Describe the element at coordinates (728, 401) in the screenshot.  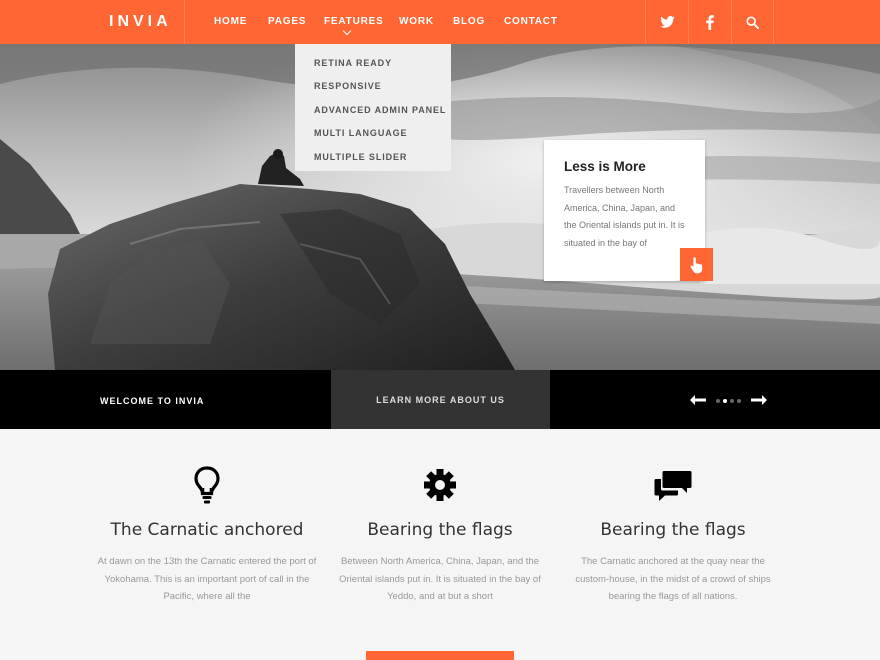
I see `slider-dots` at that location.